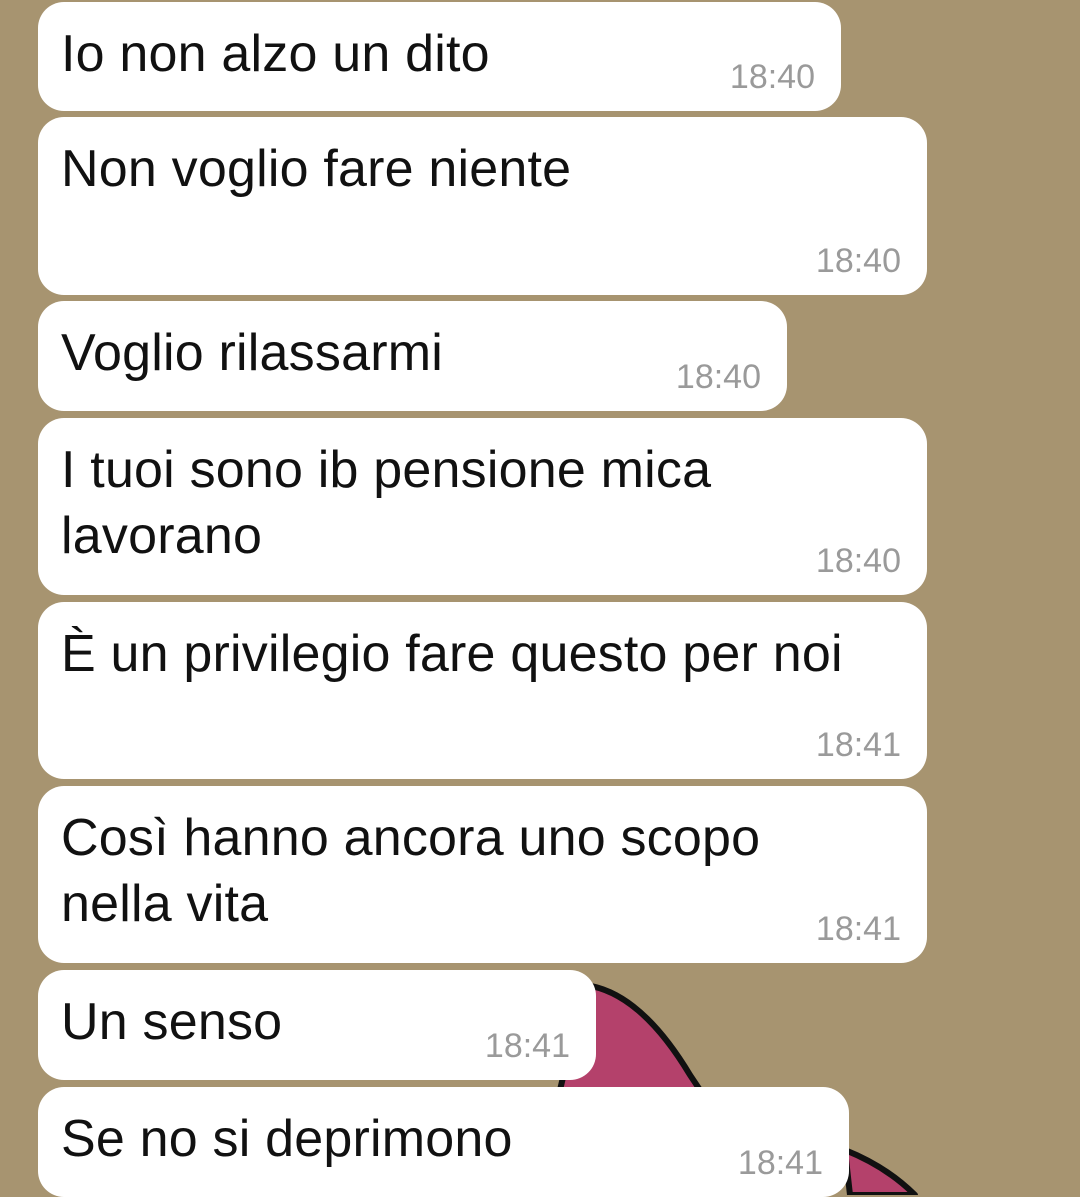  What do you see at coordinates (252, 353) in the screenshot?
I see `message-text: Voglio rilassarmi` at bounding box center [252, 353].